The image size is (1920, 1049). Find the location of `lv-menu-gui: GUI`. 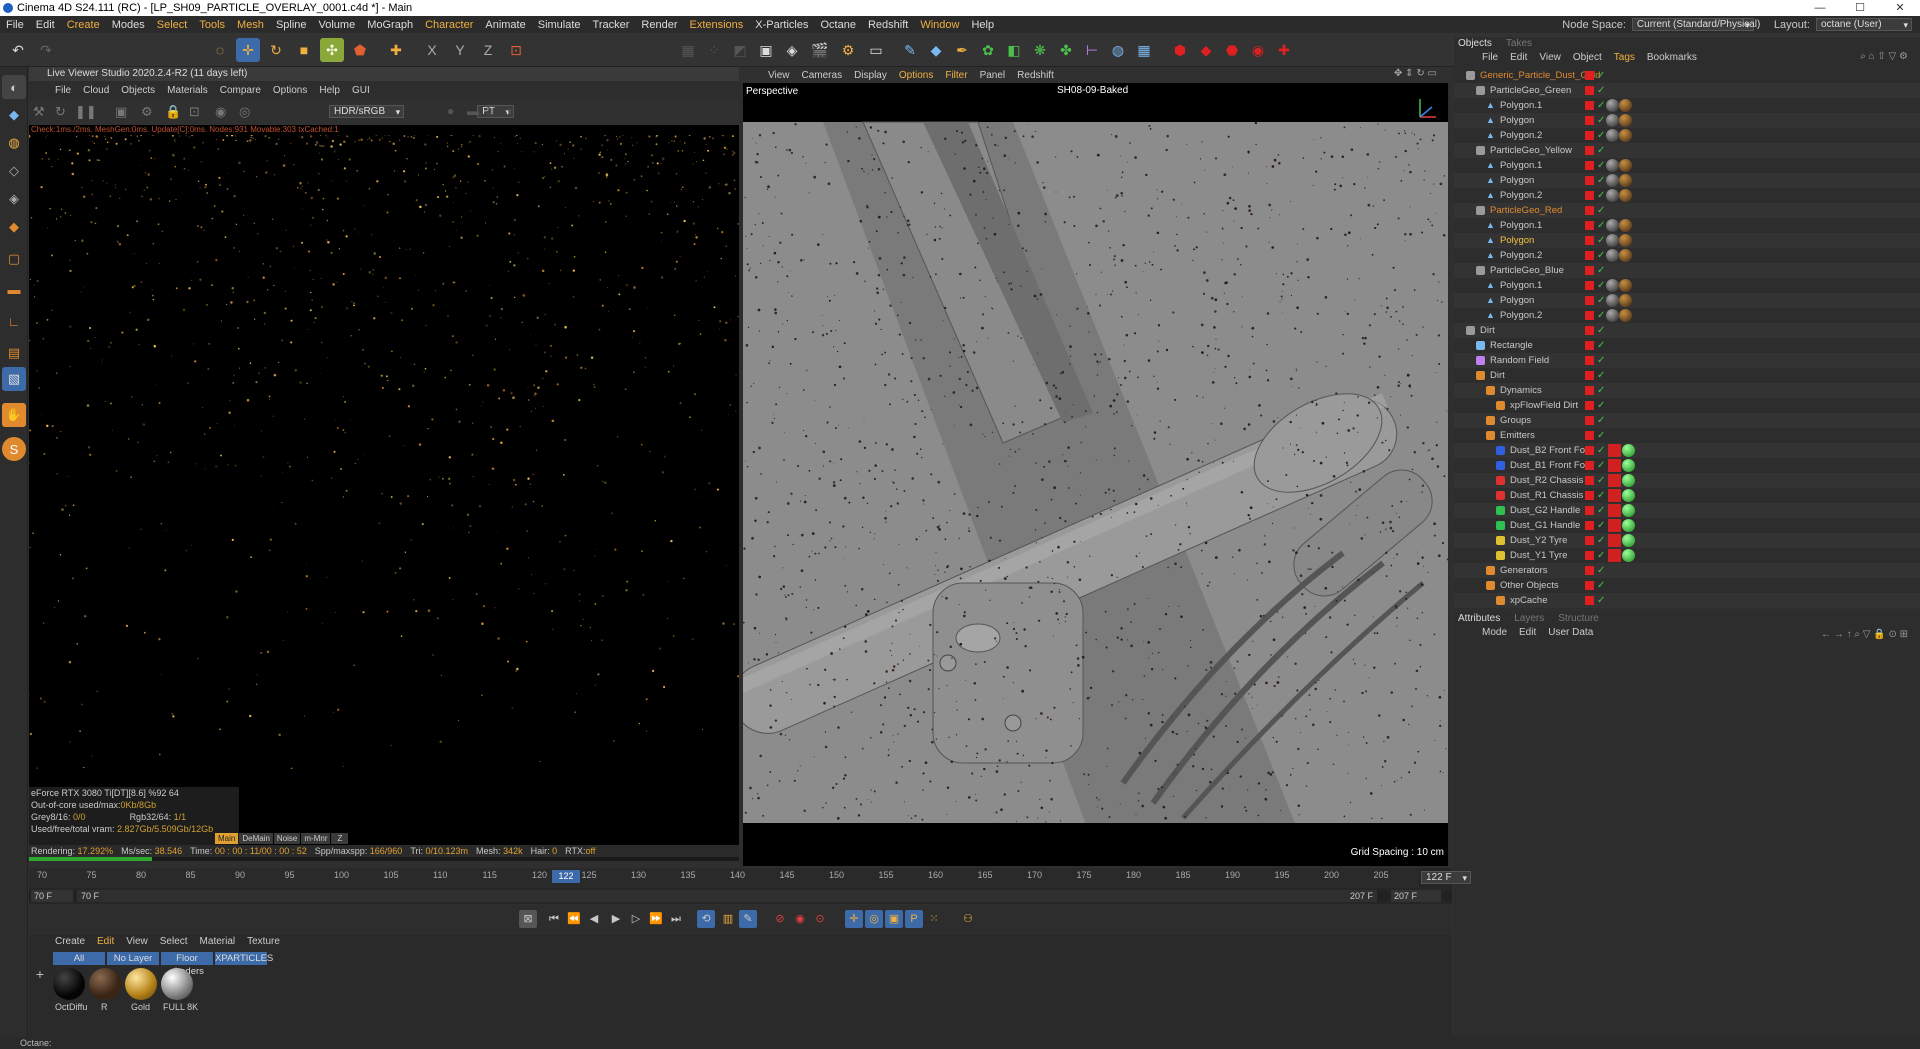

lv-menu-gui: GUI is located at coordinates (361, 90).